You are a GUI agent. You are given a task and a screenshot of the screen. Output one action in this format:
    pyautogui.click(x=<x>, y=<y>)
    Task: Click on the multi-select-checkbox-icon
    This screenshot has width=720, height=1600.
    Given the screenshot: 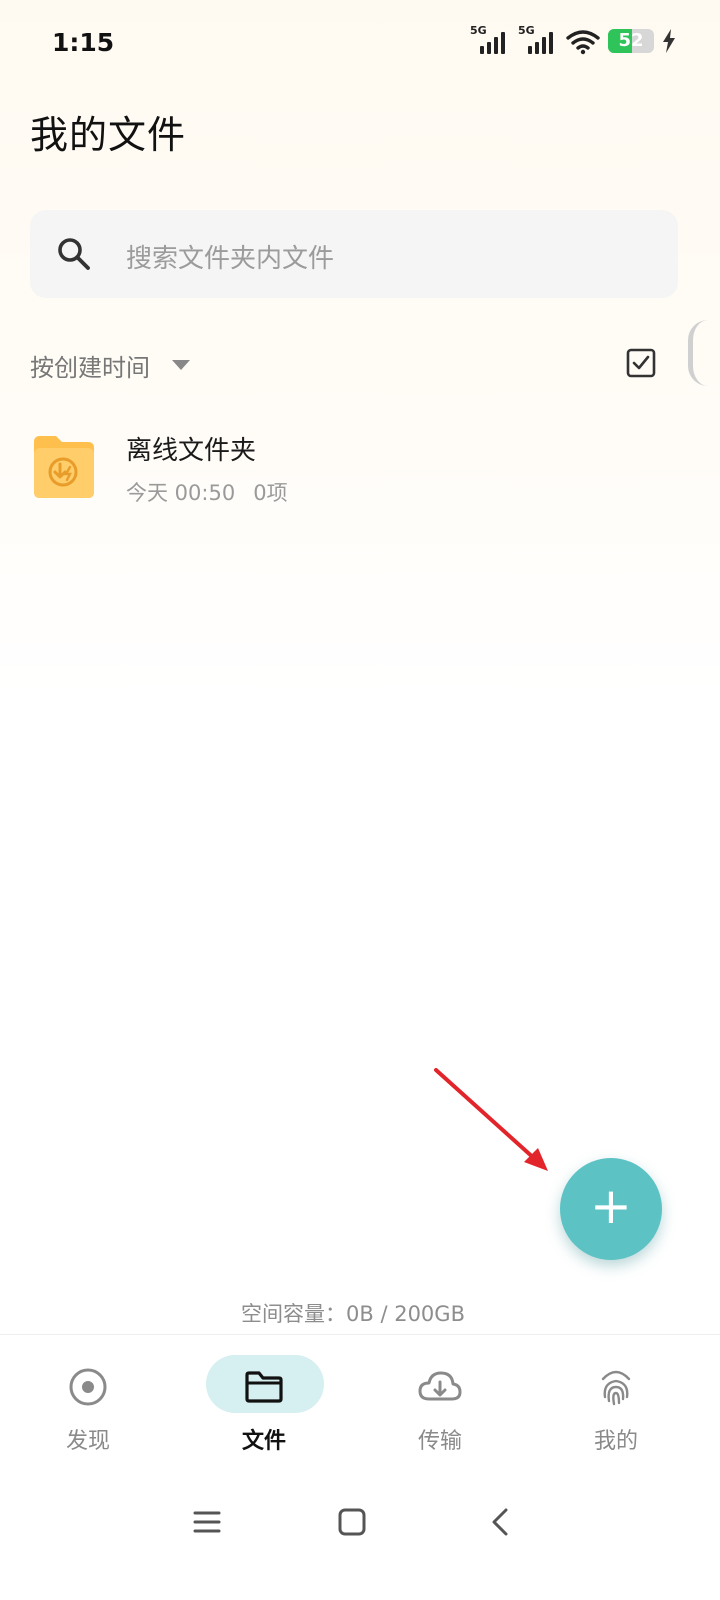 What is the action you would take?
    pyautogui.click(x=641, y=363)
    